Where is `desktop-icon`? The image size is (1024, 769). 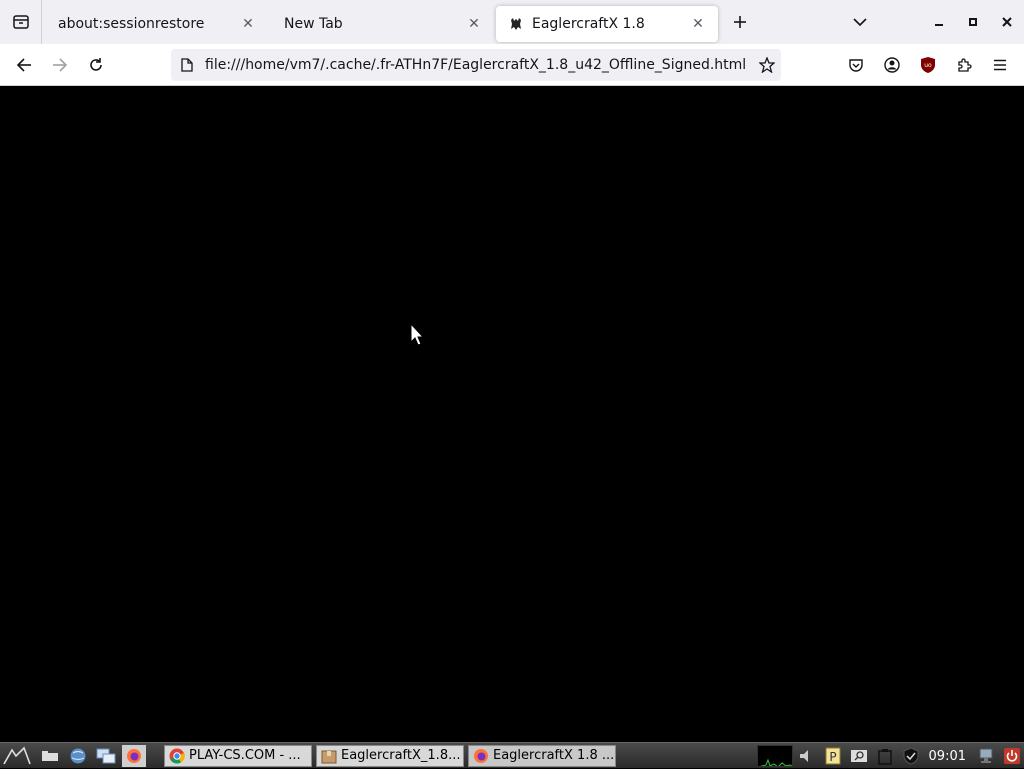
desktop-icon is located at coordinates (50, 755).